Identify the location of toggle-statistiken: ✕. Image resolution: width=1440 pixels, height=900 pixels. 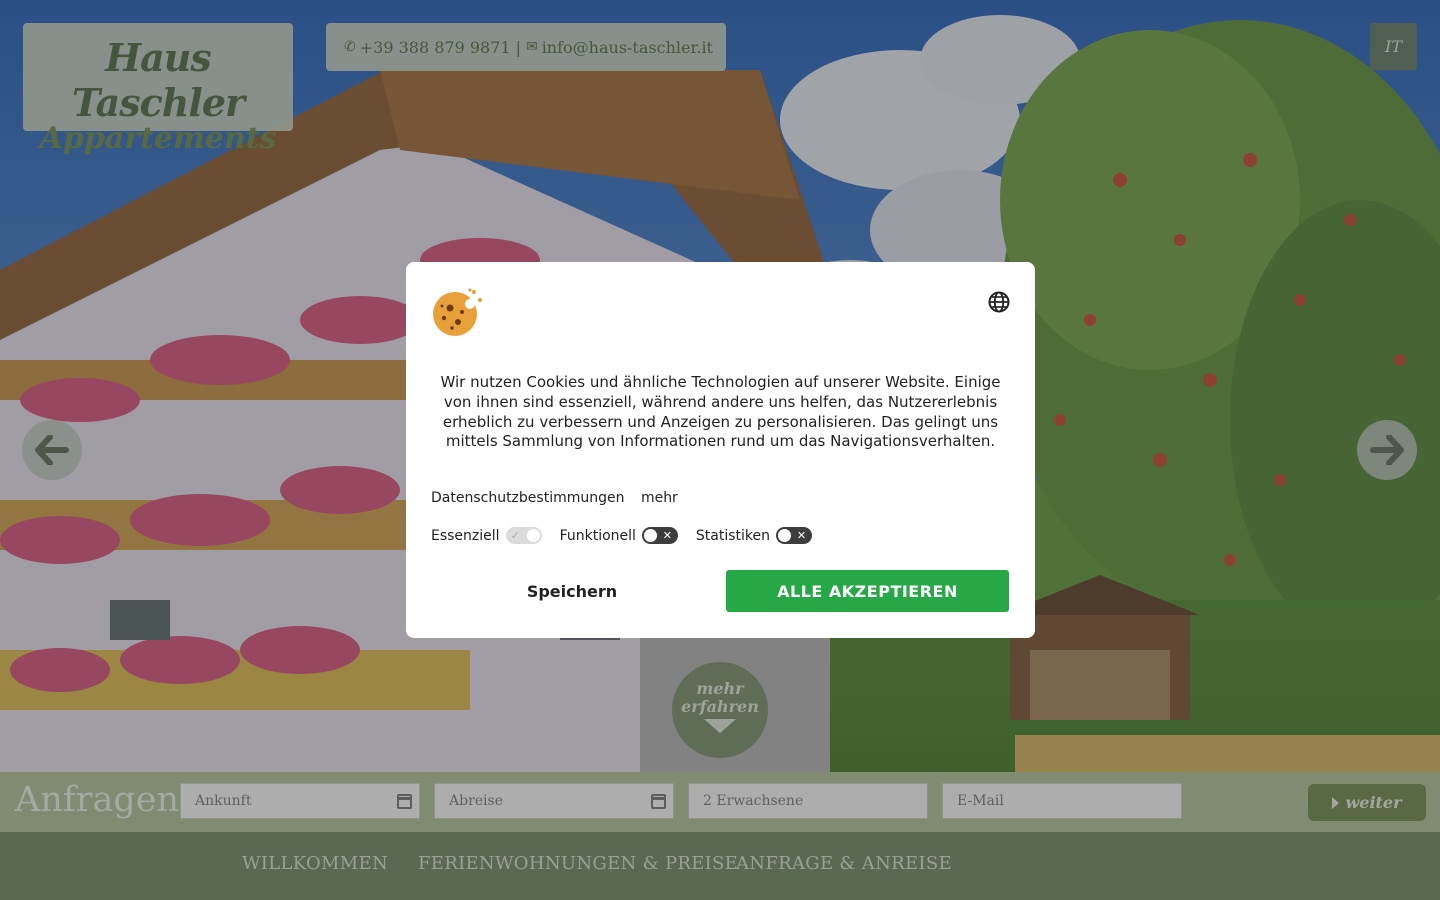
(794, 535).